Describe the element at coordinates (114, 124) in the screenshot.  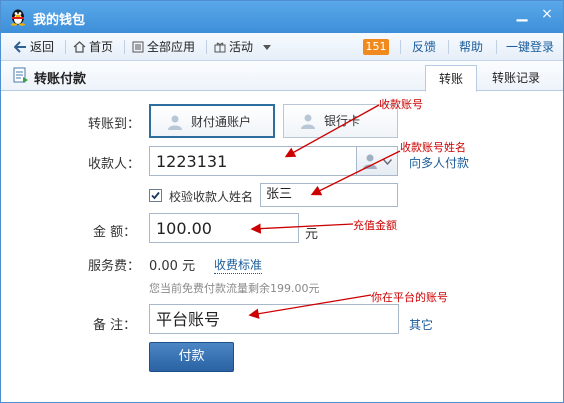
I see `transfer-to-label: 转账到：` at that location.